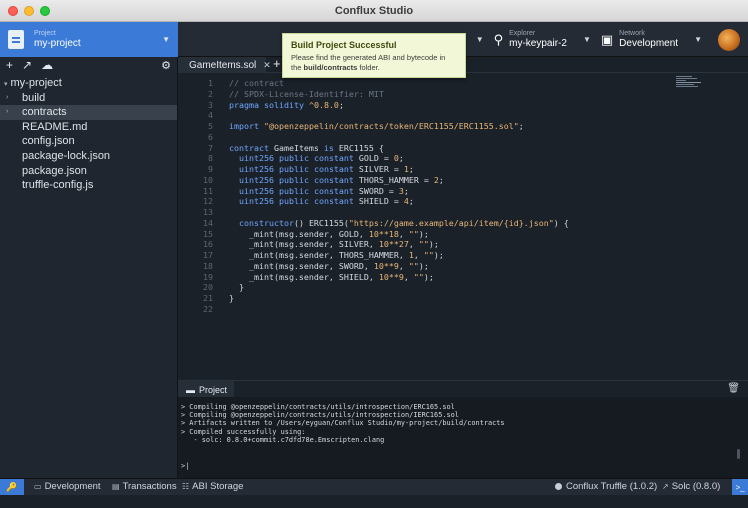 The width and height of the screenshot is (748, 508). I want to click on line-number: 13, so click(208, 212).